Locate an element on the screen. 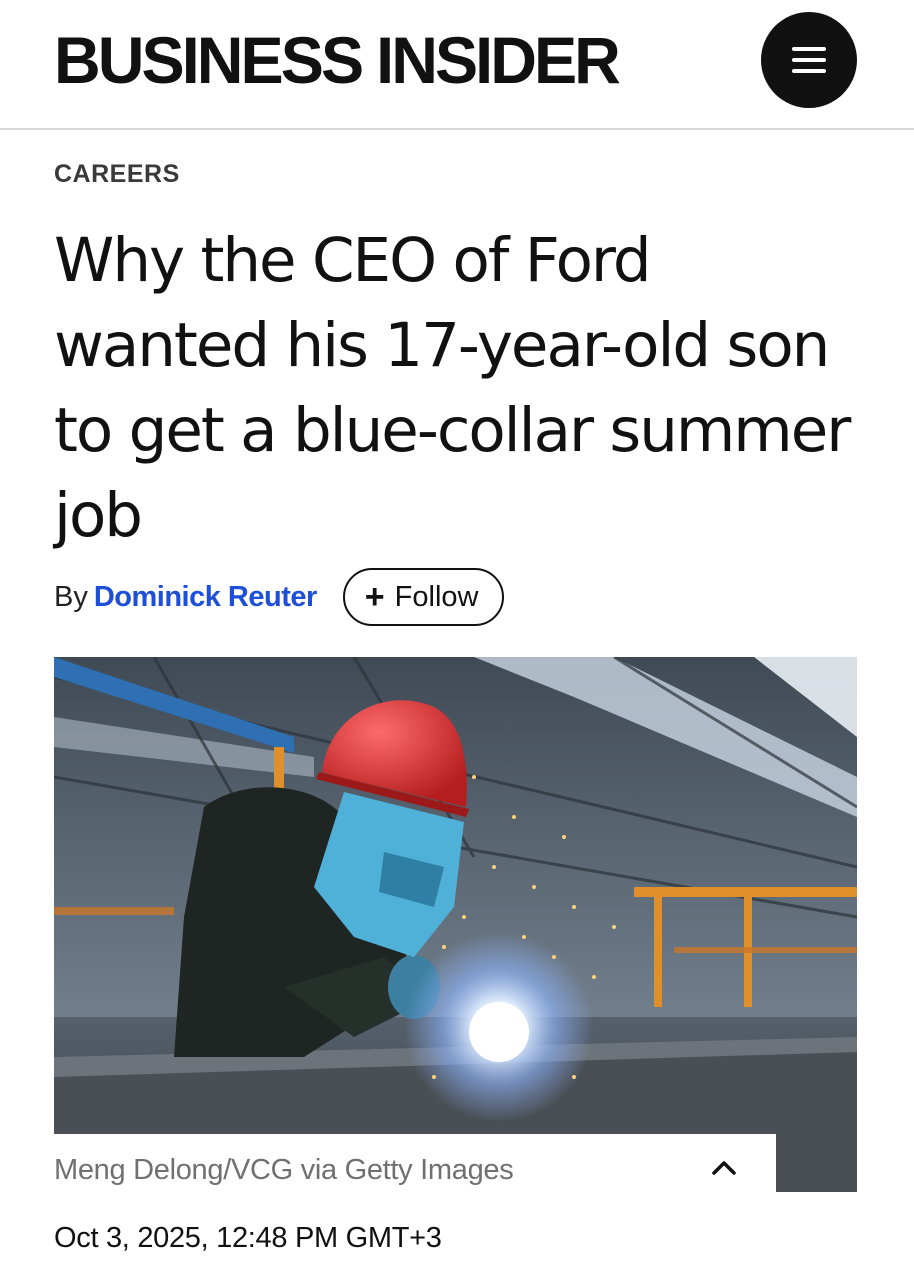  author-link: Dominick Reuter is located at coordinates (205, 597).